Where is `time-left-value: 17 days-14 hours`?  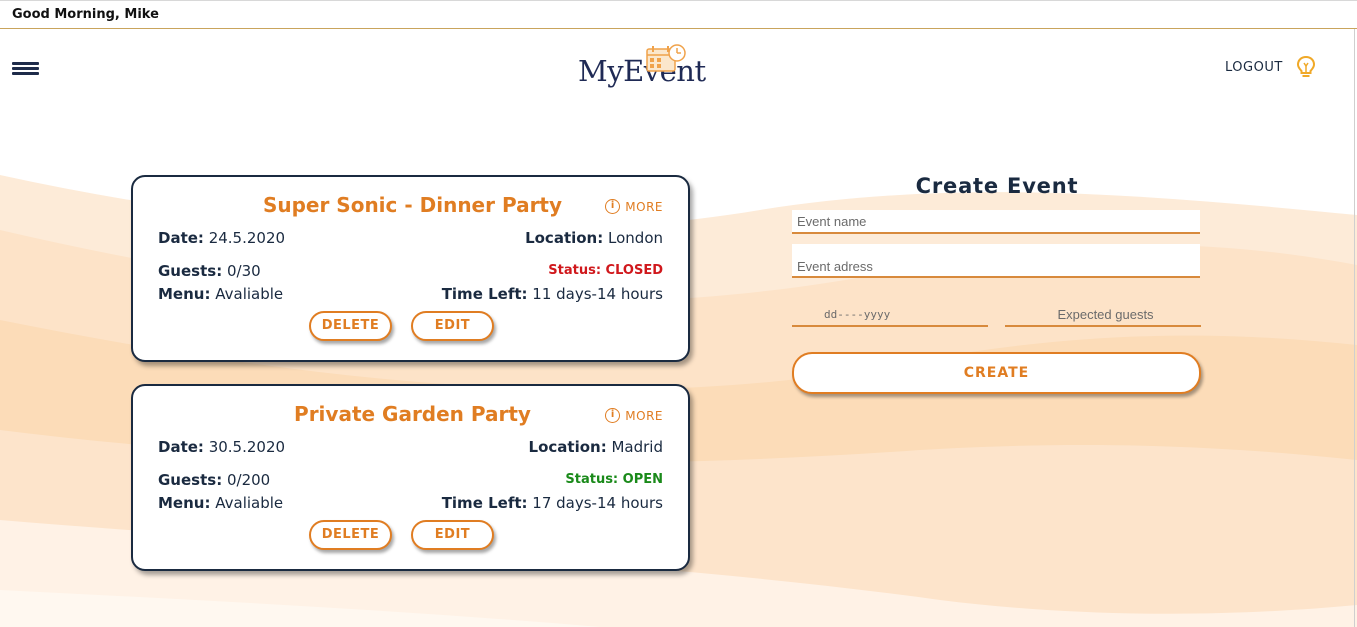
time-left-value: 17 days-14 hours is located at coordinates (597, 503).